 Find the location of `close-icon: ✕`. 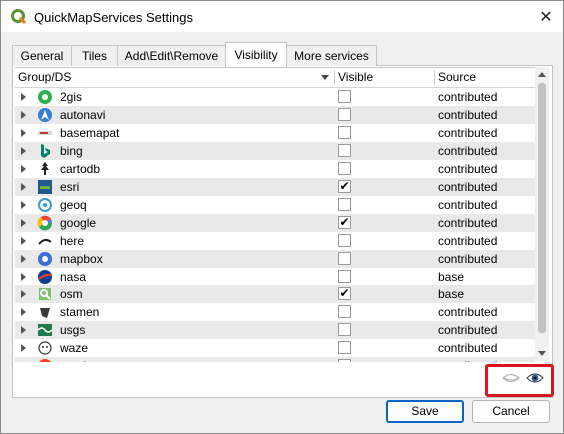

close-icon: ✕ is located at coordinates (546, 17).